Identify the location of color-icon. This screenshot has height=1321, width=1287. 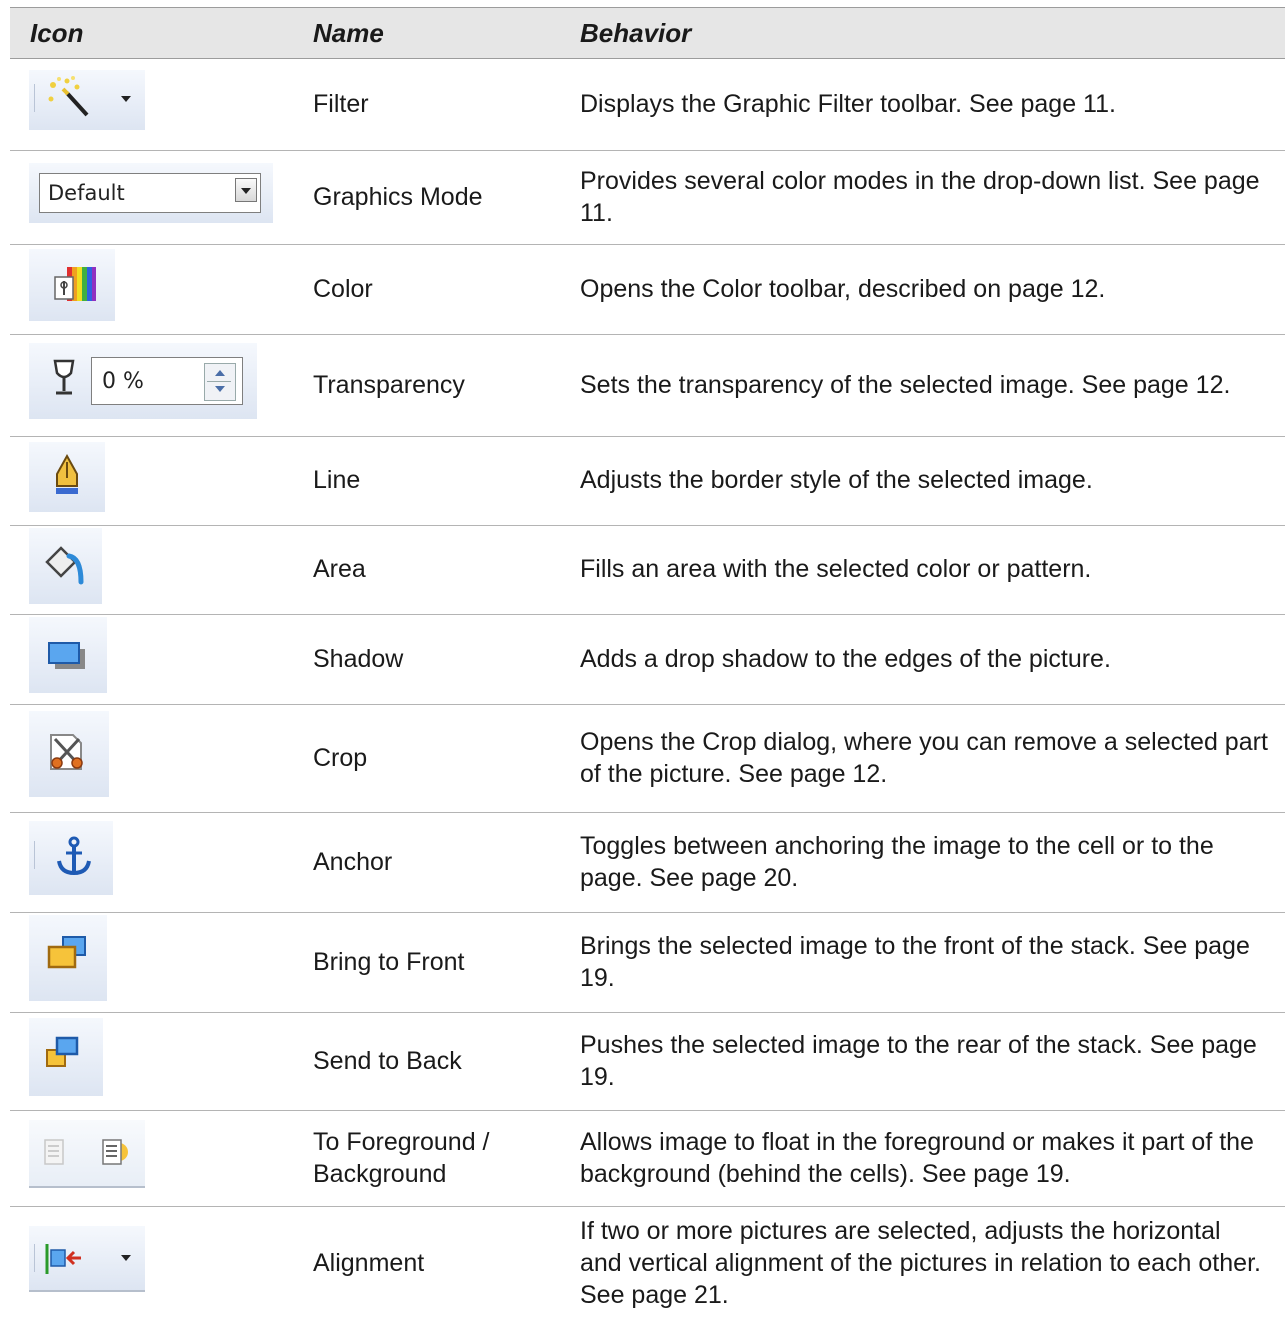
(72, 285).